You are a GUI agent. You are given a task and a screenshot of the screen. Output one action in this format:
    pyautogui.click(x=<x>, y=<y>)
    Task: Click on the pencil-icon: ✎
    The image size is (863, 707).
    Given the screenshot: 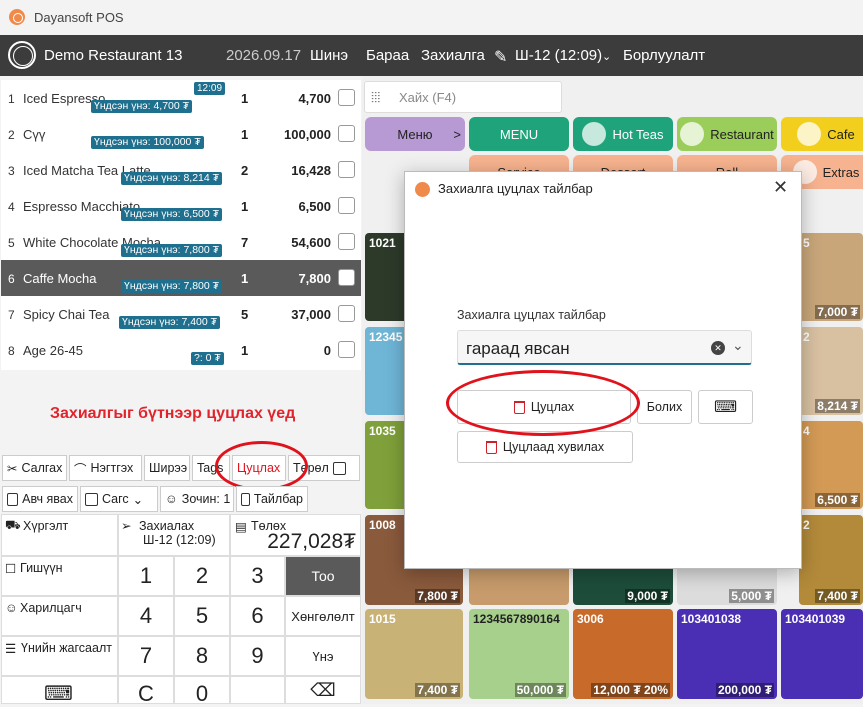 What is the action you would take?
    pyautogui.click(x=500, y=57)
    